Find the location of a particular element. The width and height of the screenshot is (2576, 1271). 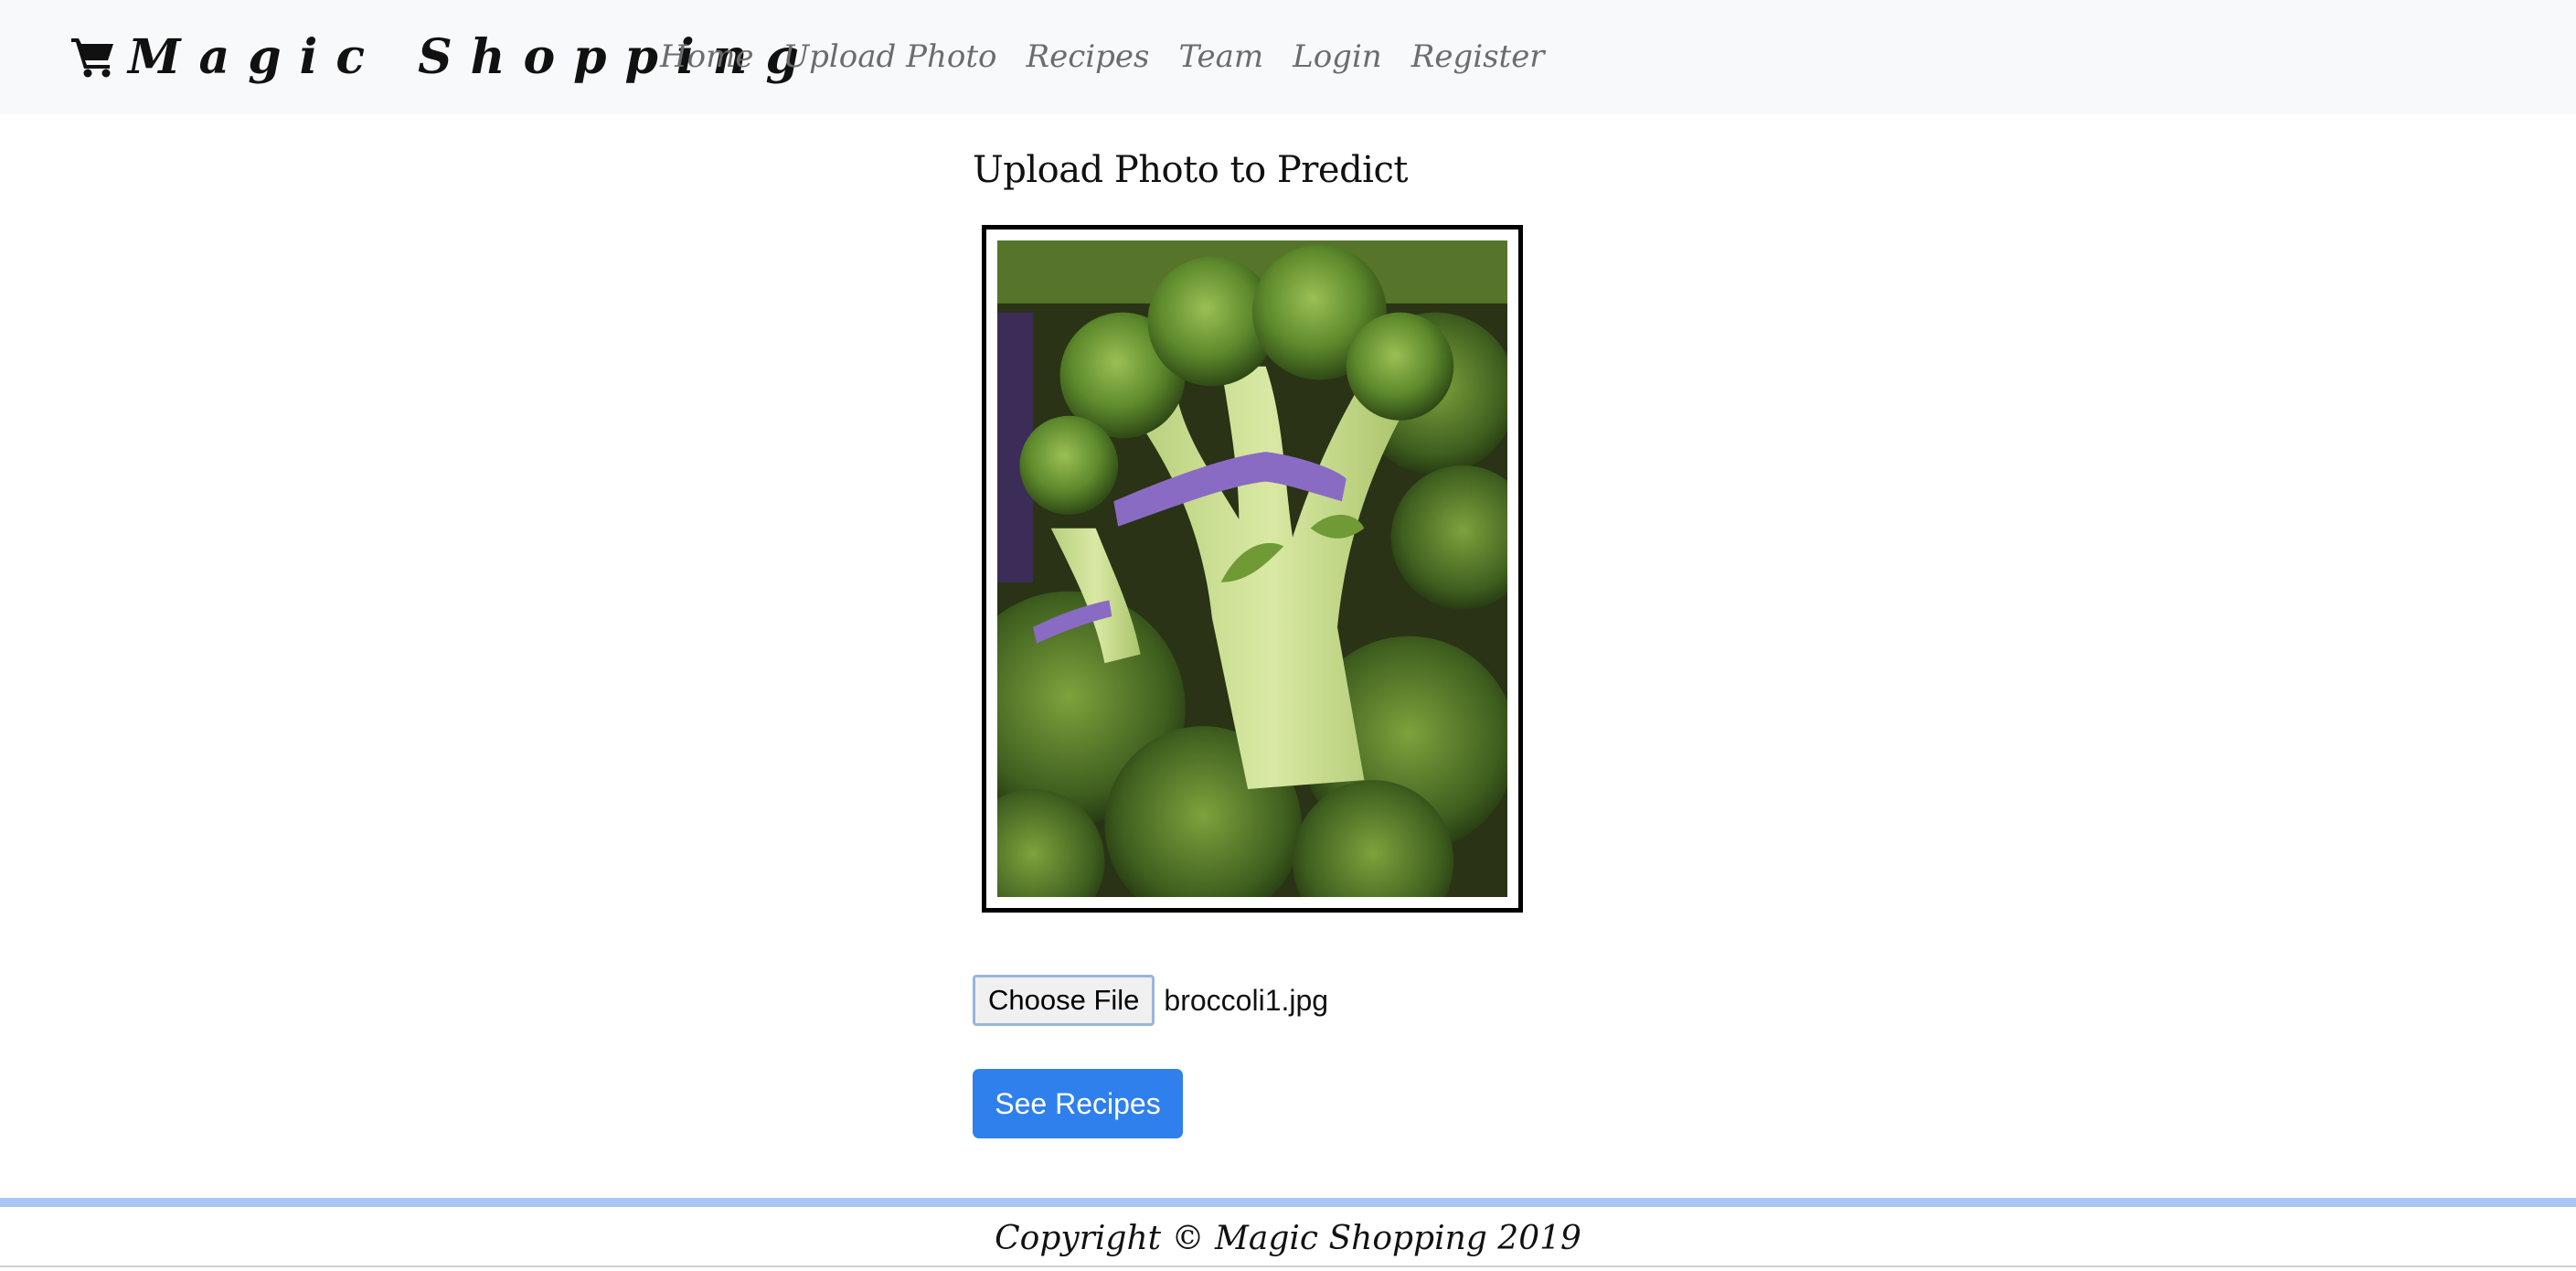

photo-preview-frame is located at coordinates (1252, 569).